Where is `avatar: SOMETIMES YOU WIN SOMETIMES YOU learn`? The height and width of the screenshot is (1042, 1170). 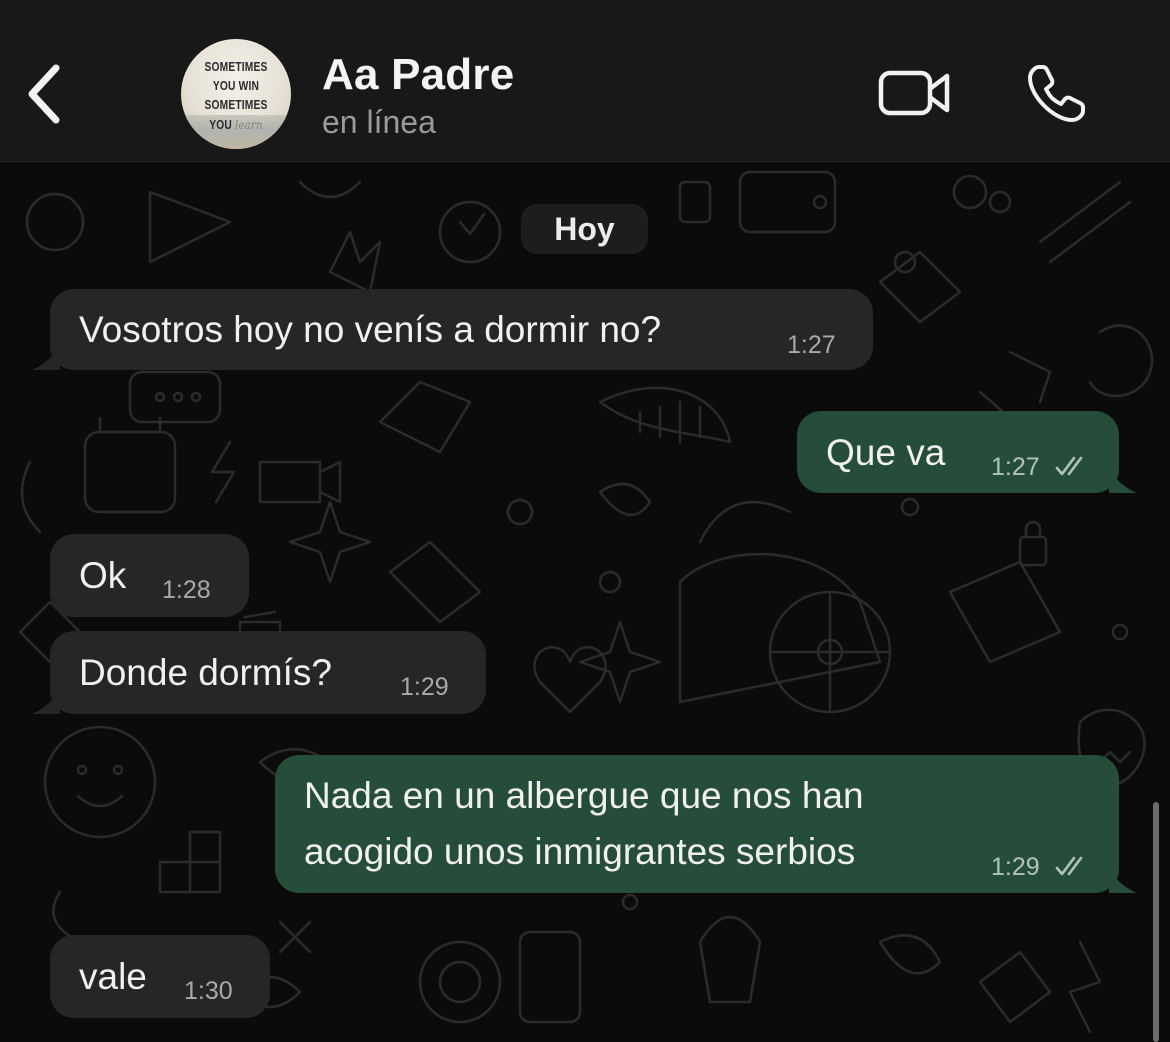 avatar: SOMETIMES YOU WIN SOMETIMES YOU learn is located at coordinates (236, 94).